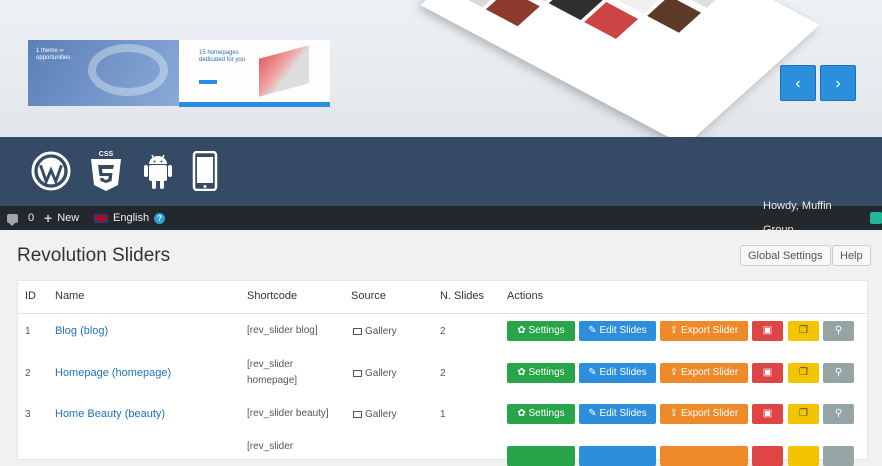 The height and width of the screenshot is (466, 882). What do you see at coordinates (205, 171) in the screenshot?
I see `mobile-icon` at bounding box center [205, 171].